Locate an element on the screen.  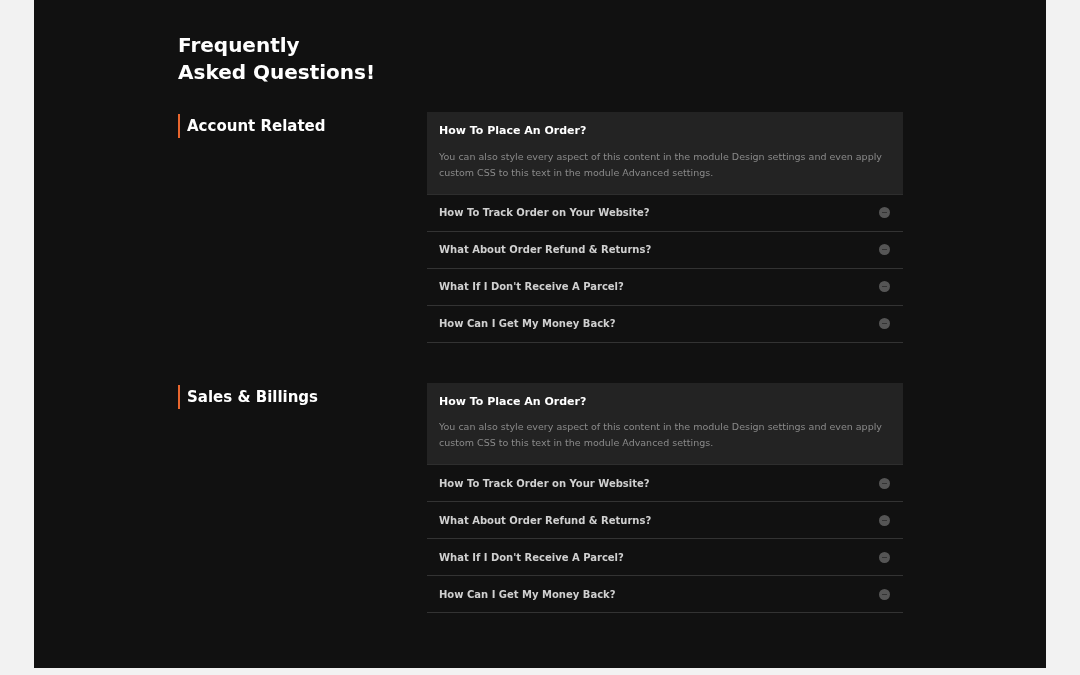
section-heading: Account Related is located at coordinates (252, 126).